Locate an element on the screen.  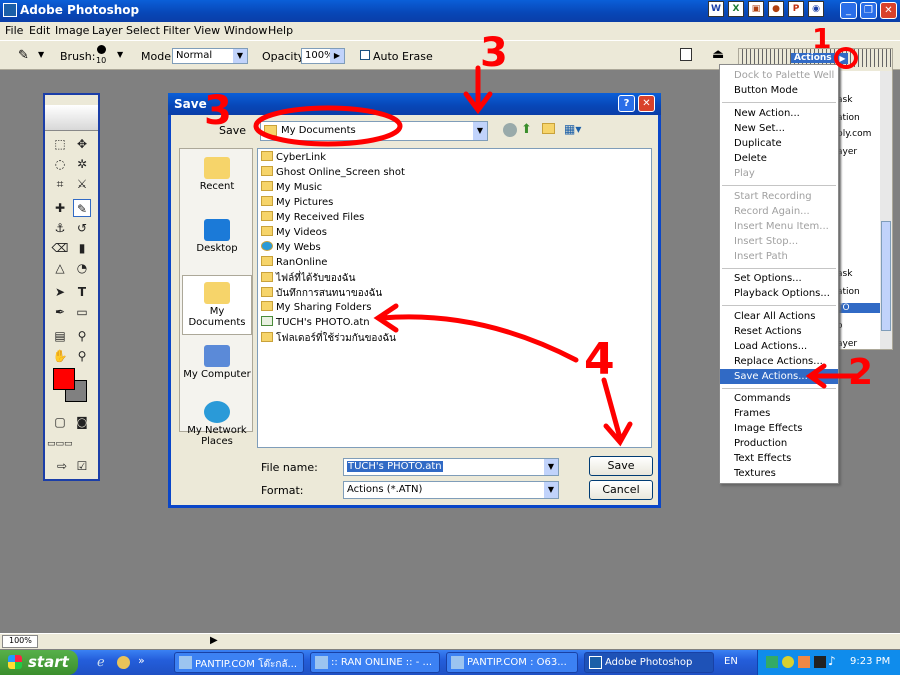
crop-tool-icon: ⌗ is located at coordinates (60, 184).